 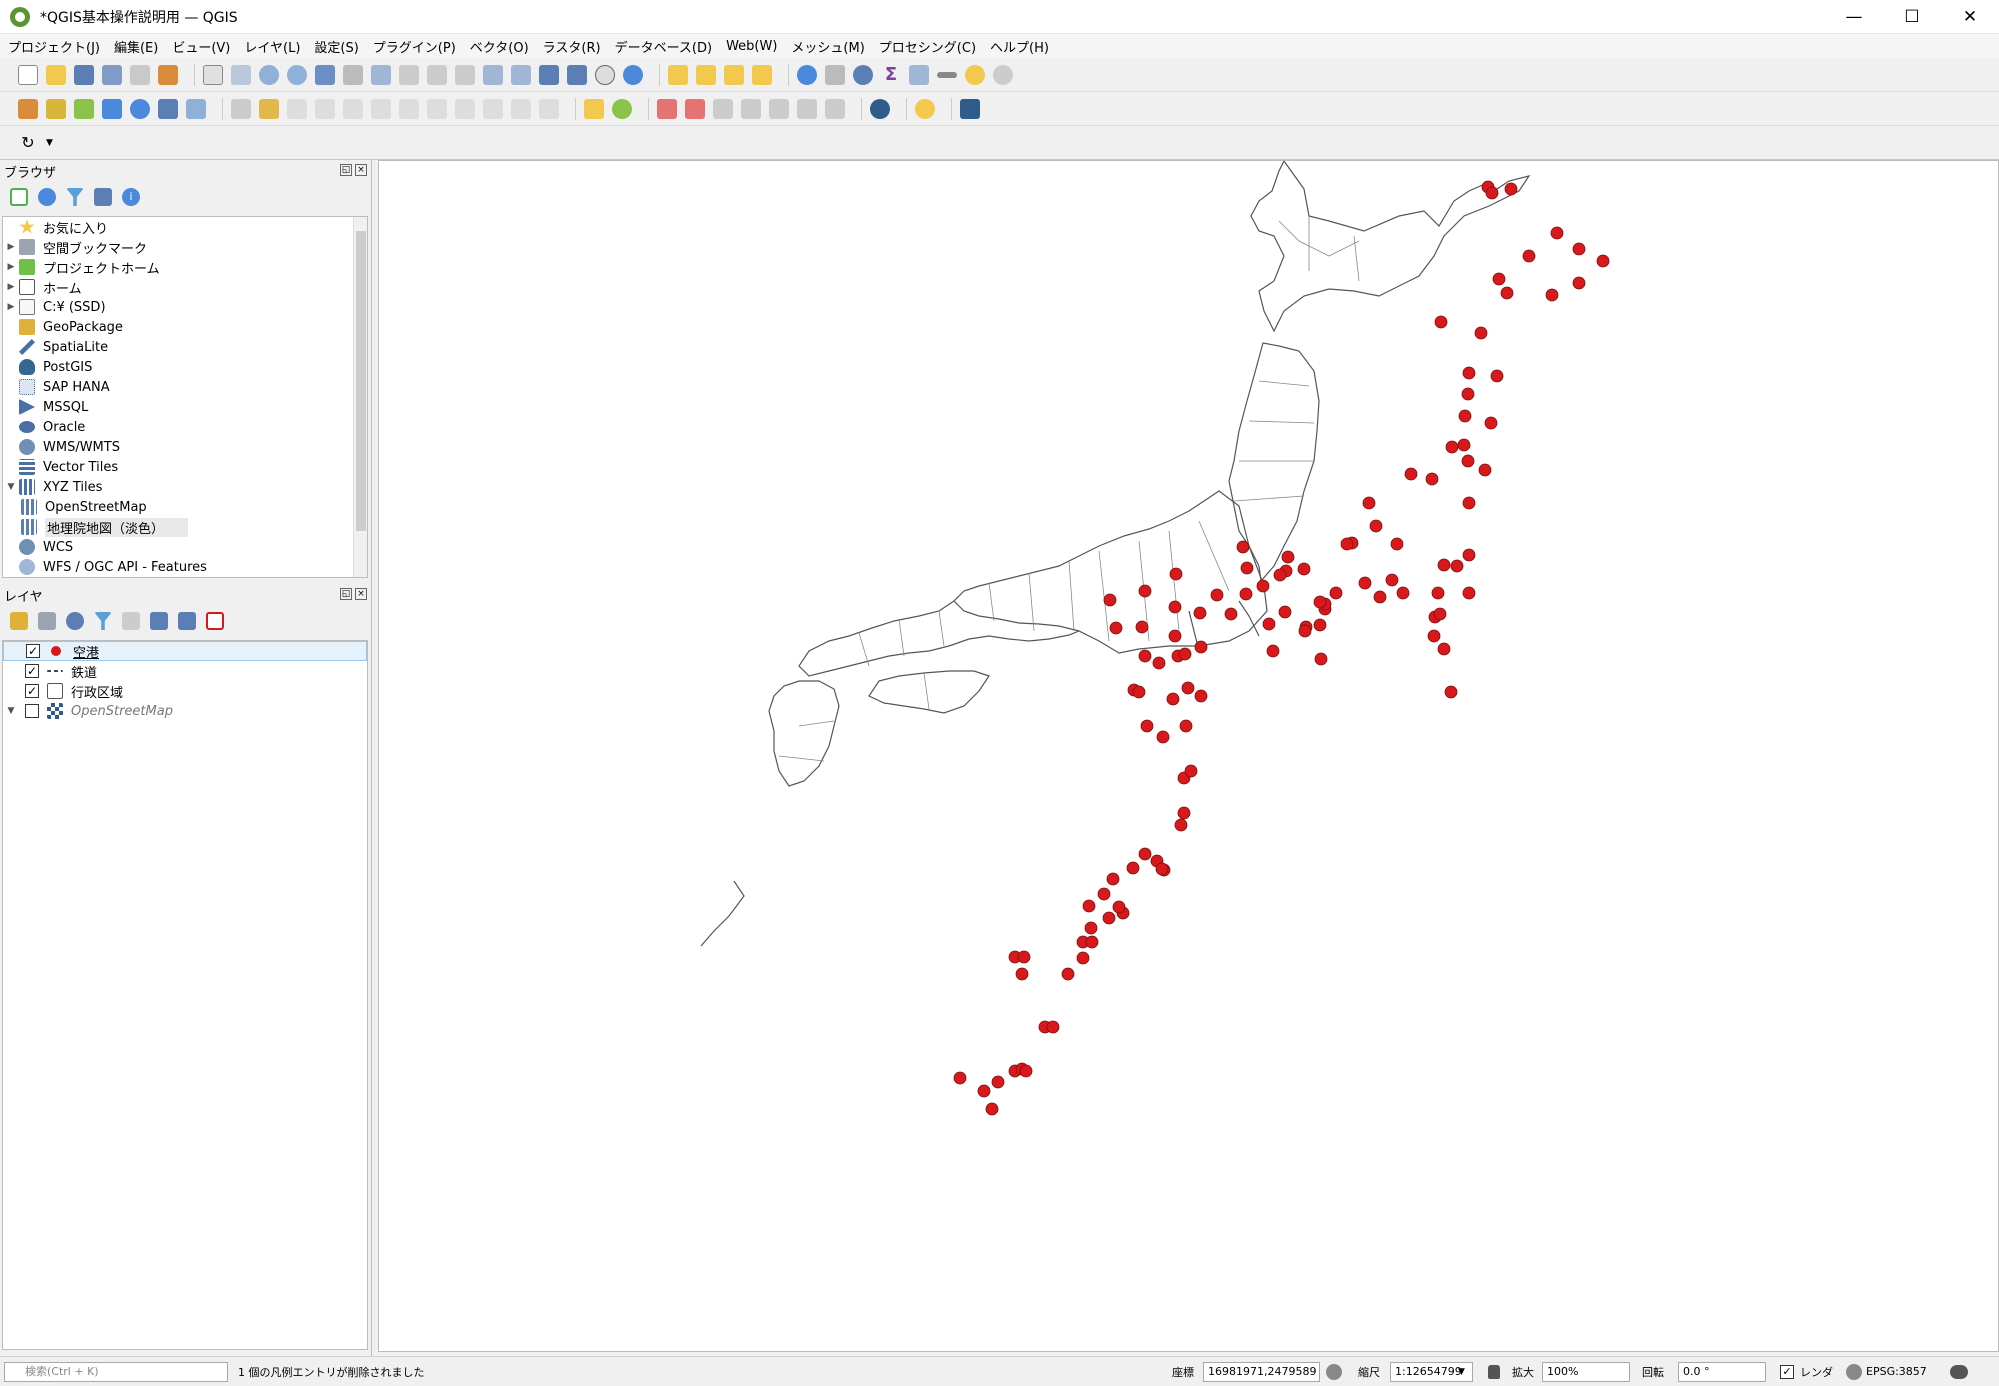 I want to click on minimize-button: —, so click(x=1854, y=17).